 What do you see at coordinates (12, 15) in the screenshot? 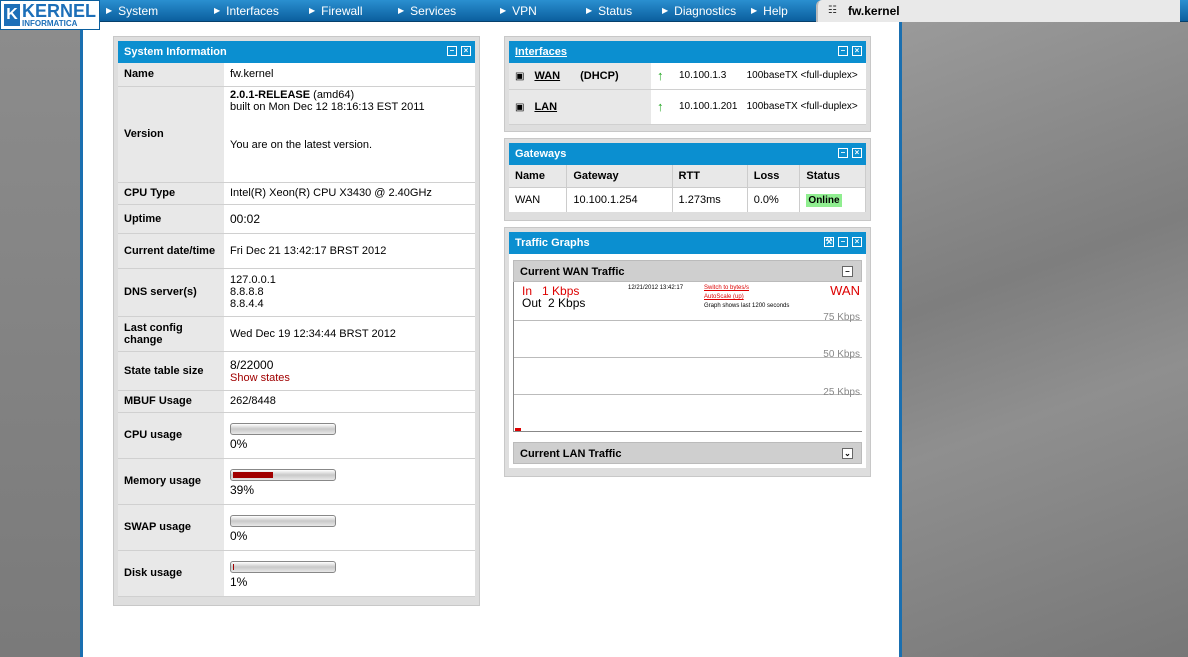
I see `logo-k-icon: K` at bounding box center [12, 15].